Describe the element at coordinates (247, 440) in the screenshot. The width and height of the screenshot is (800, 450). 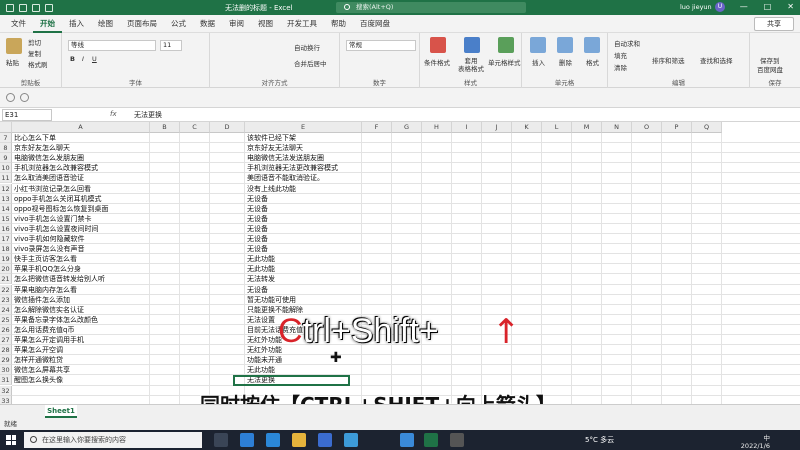
I see `edge-icon` at that location.